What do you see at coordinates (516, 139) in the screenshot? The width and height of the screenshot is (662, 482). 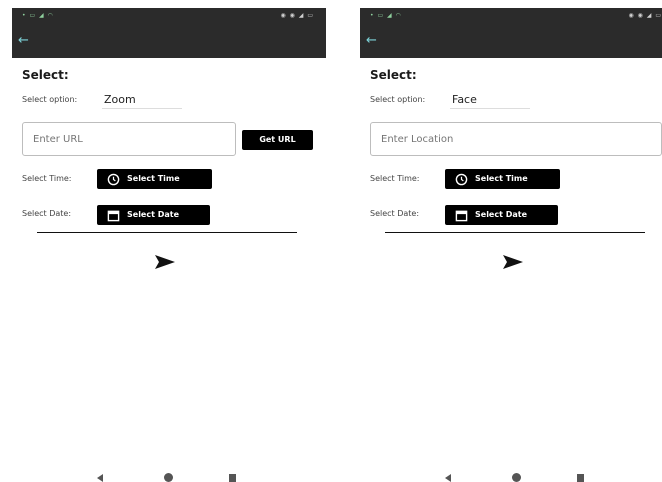 I see `location-input` at bounding box center [516, 139].